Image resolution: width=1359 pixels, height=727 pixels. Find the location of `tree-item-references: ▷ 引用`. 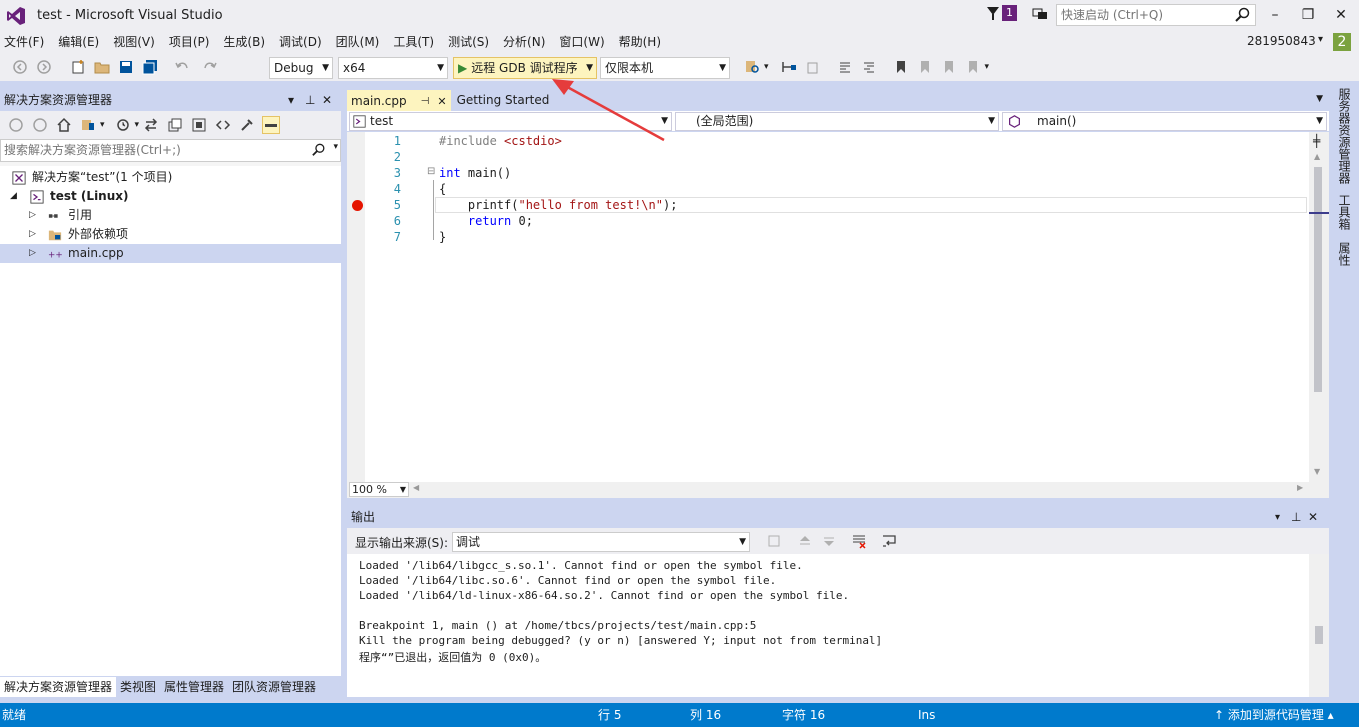

tree-item-references: ▷ 引用 is located at coordinates (170, 215).